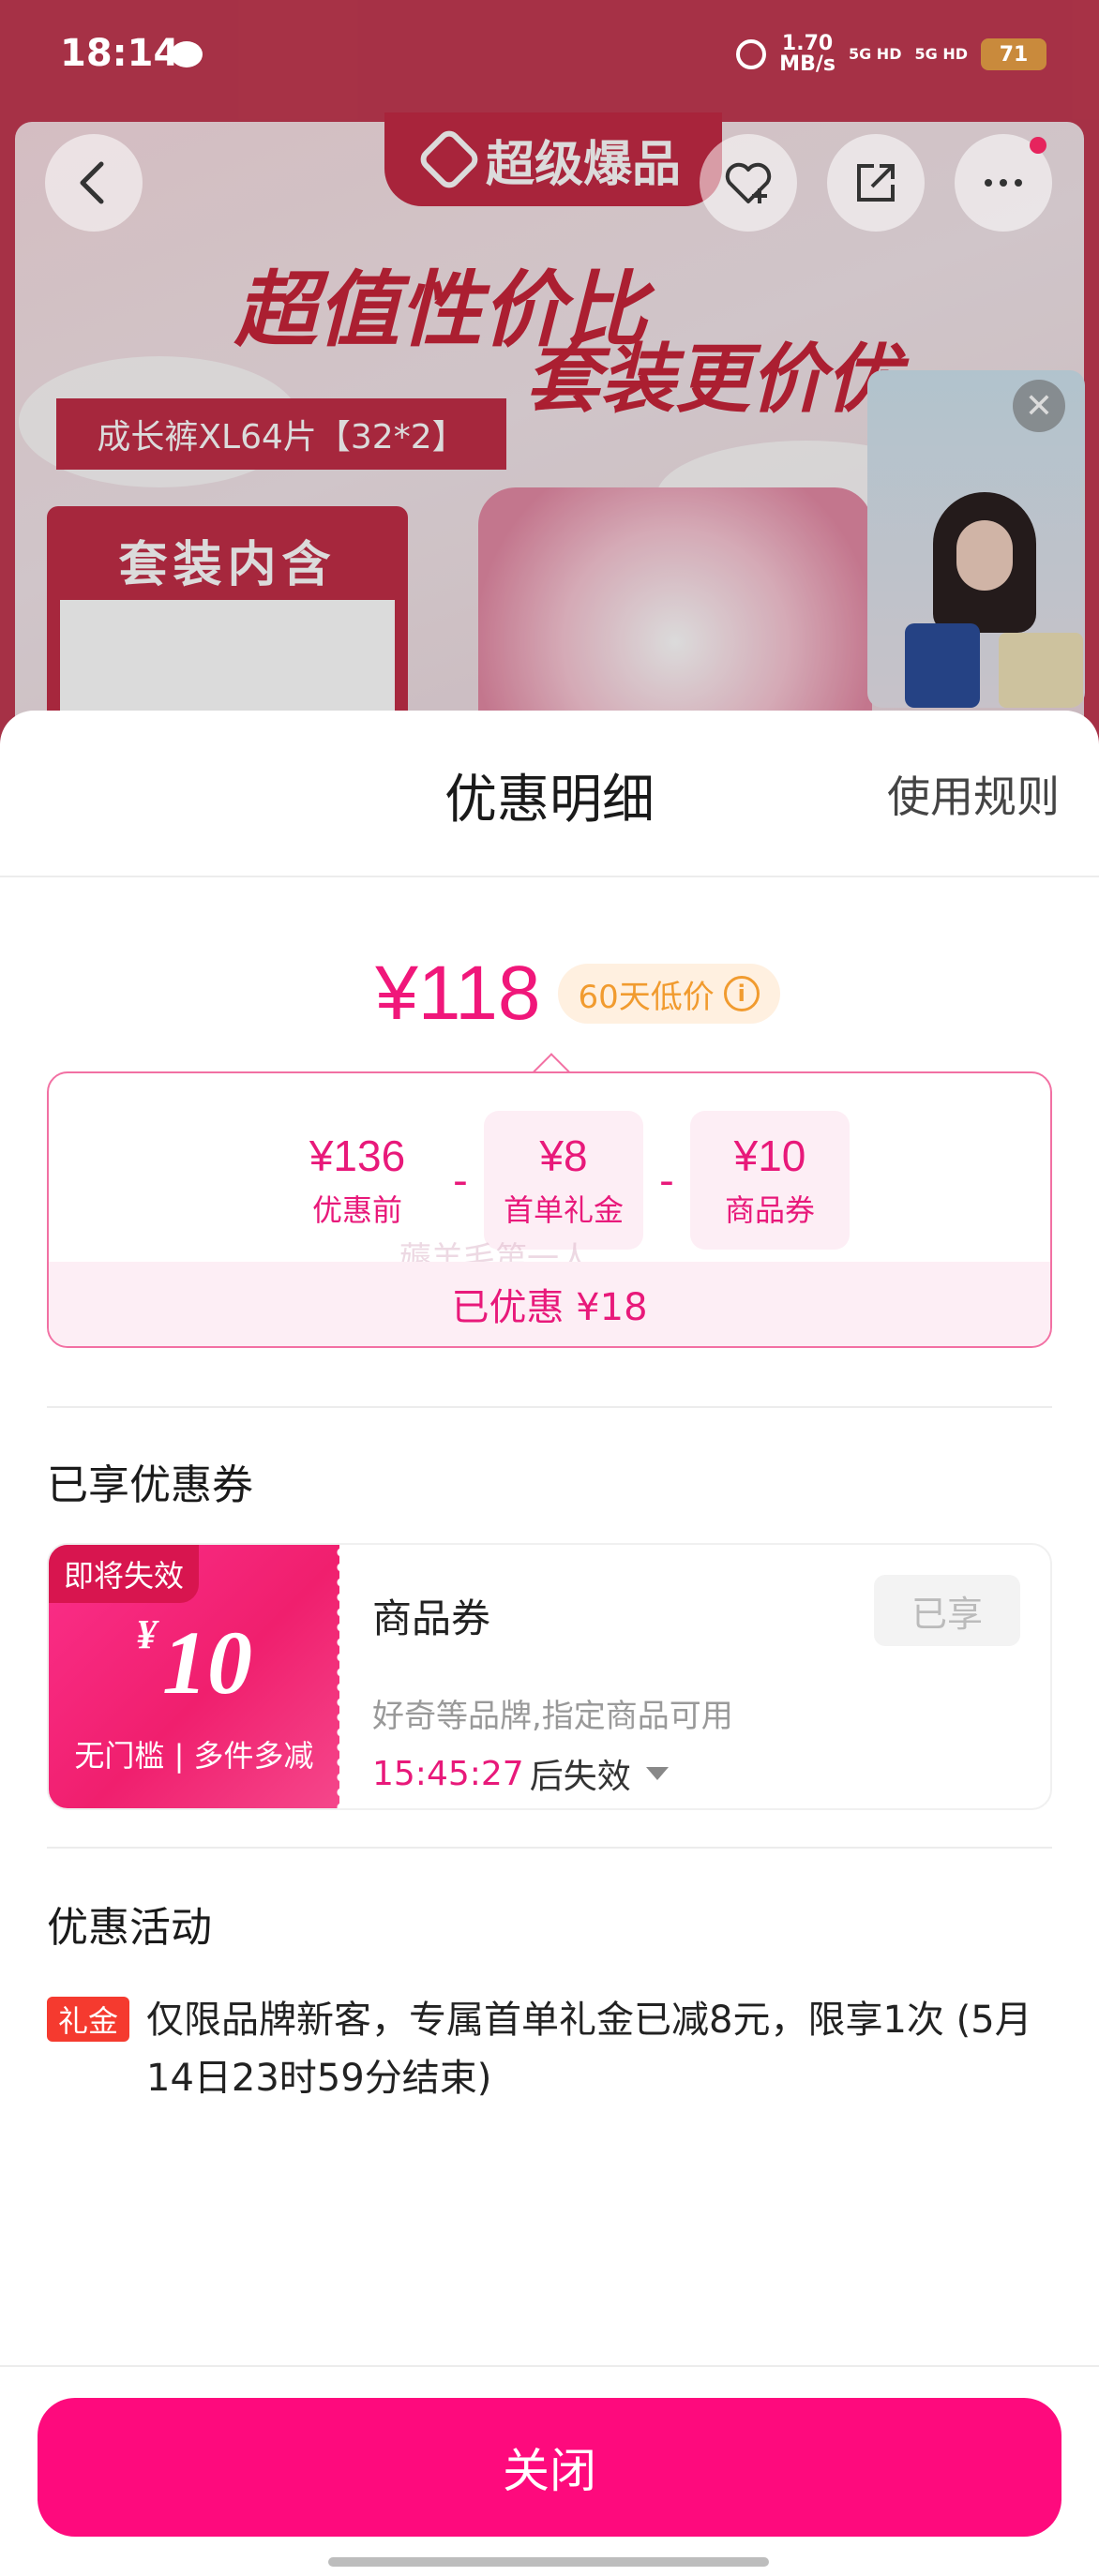  Describe the element at coordinates (549, 1304) in the screenshot. I see `total-saved: 已优惠 ¥18` at that location.